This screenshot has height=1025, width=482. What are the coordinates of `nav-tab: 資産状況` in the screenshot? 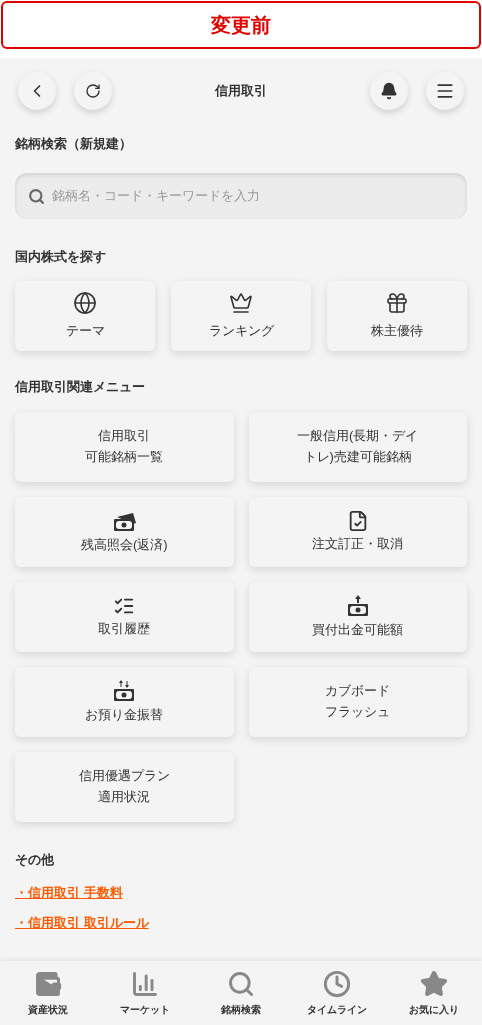 It's located at (48, 993).